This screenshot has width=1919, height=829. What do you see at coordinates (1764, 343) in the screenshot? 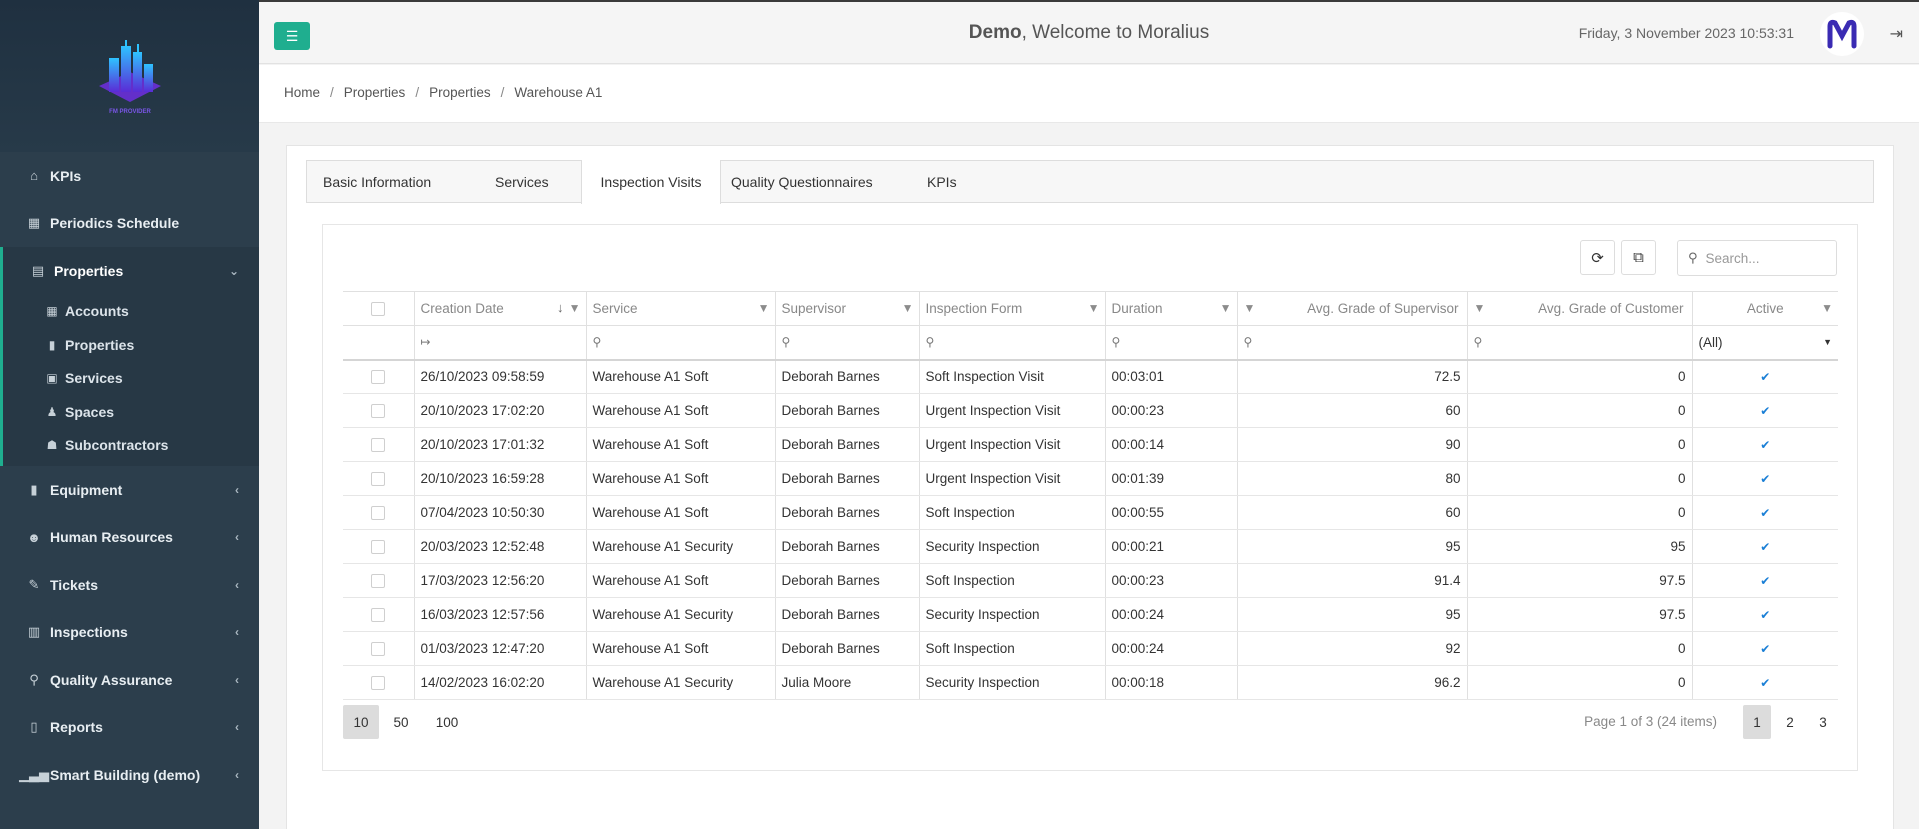
I see `filter-active-select: (All) ▼` at bounding box center [1764, 343].